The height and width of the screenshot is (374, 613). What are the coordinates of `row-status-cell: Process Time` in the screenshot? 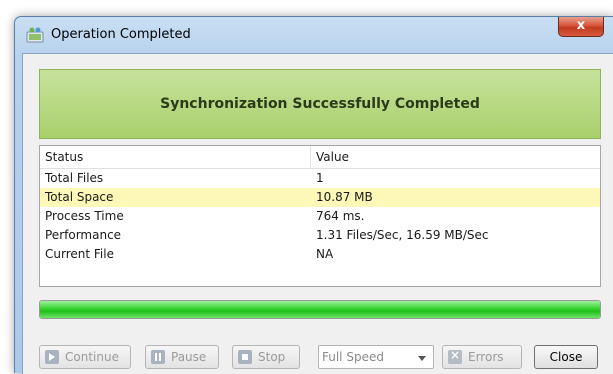 It's located at (84, 216).